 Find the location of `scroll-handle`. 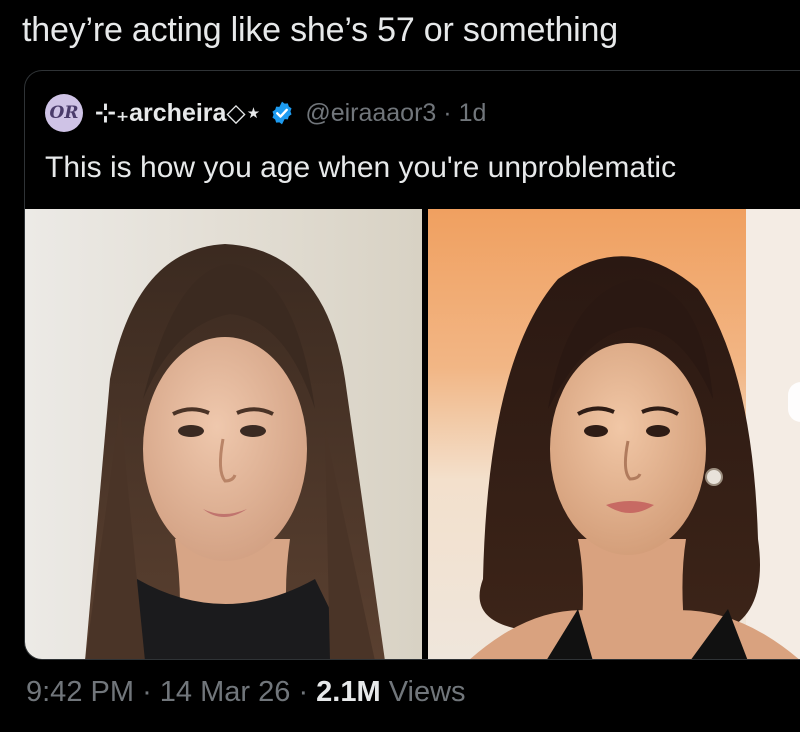

scroll-handle is located at coordinates (794, 402).